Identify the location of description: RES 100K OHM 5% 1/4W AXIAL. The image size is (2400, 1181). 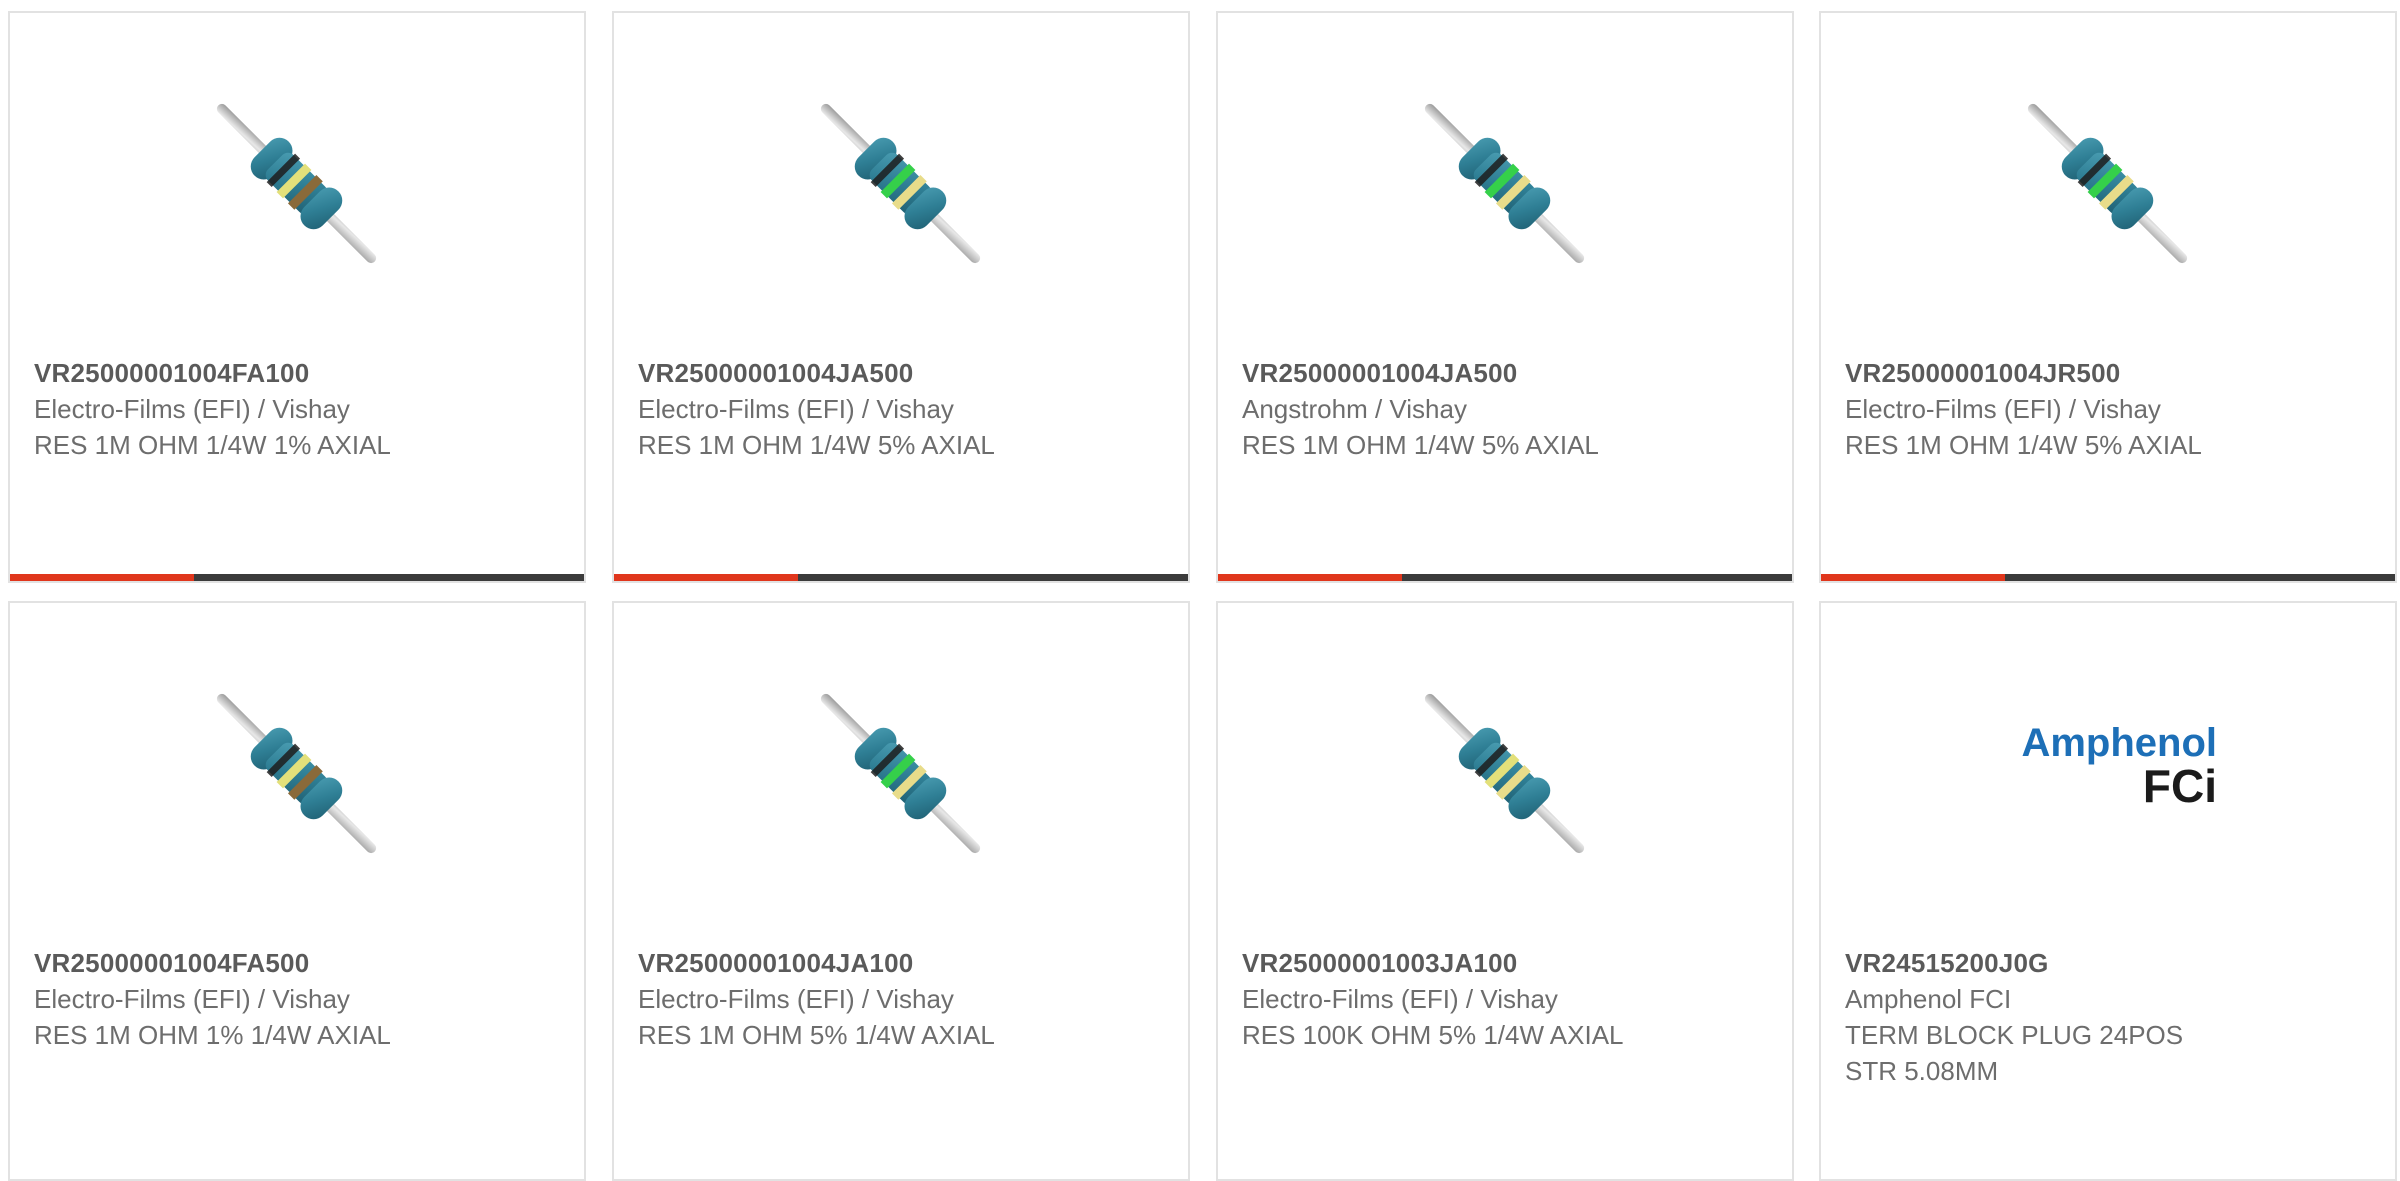
(1433, 1035).